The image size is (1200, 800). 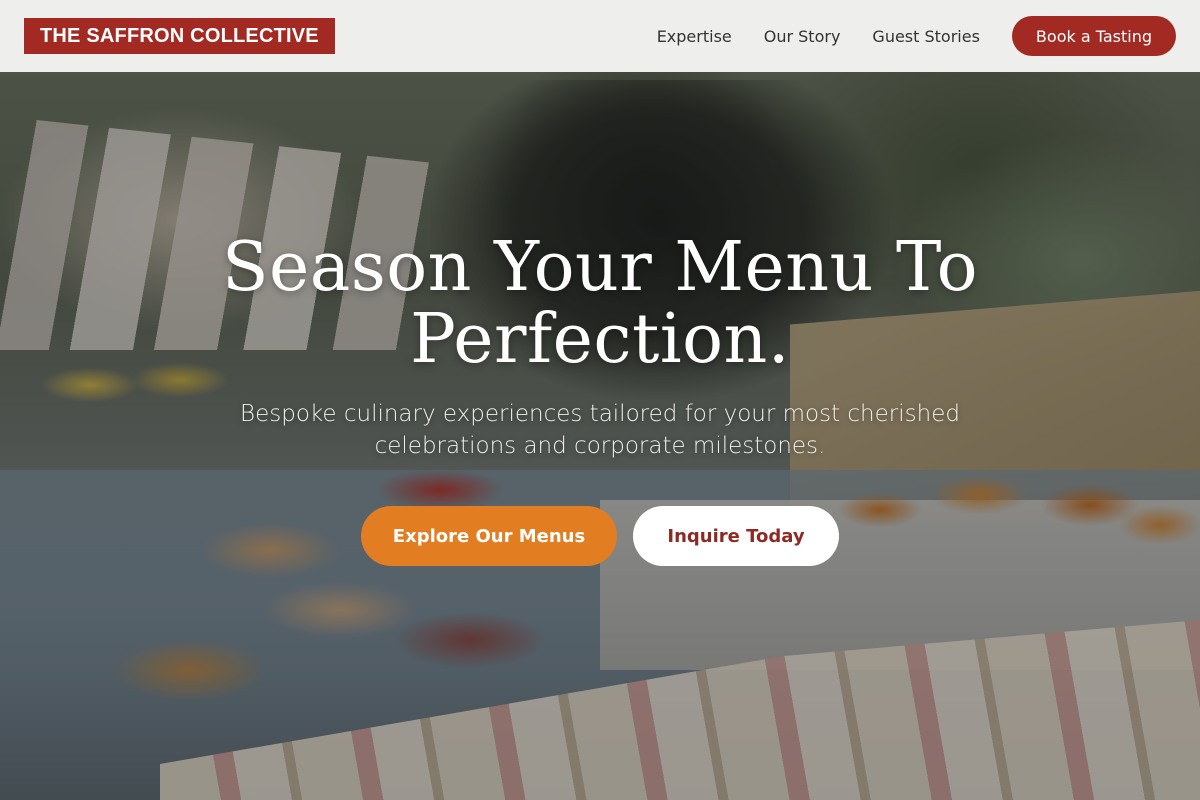 What do you see at coordinates (600, 267) in the screenshot?
I see `headline-line-1: Season Your Menu To` at bounding box center [600, 267].